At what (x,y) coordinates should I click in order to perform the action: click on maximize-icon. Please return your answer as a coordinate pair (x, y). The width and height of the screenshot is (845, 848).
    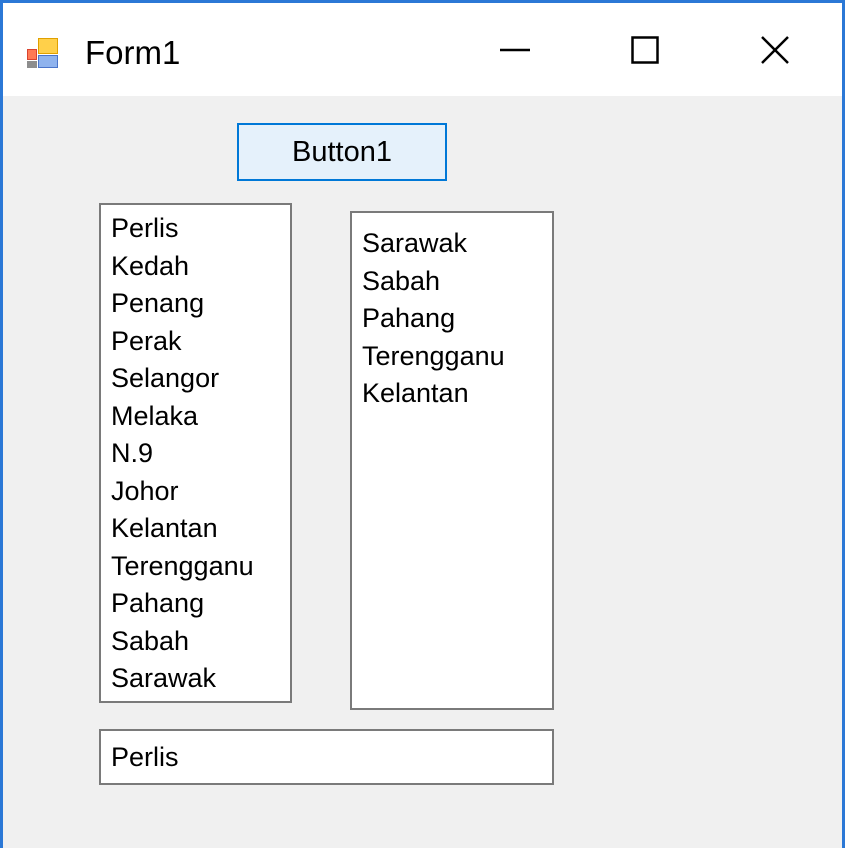
    Looking at the image, I should click on (645, 49).